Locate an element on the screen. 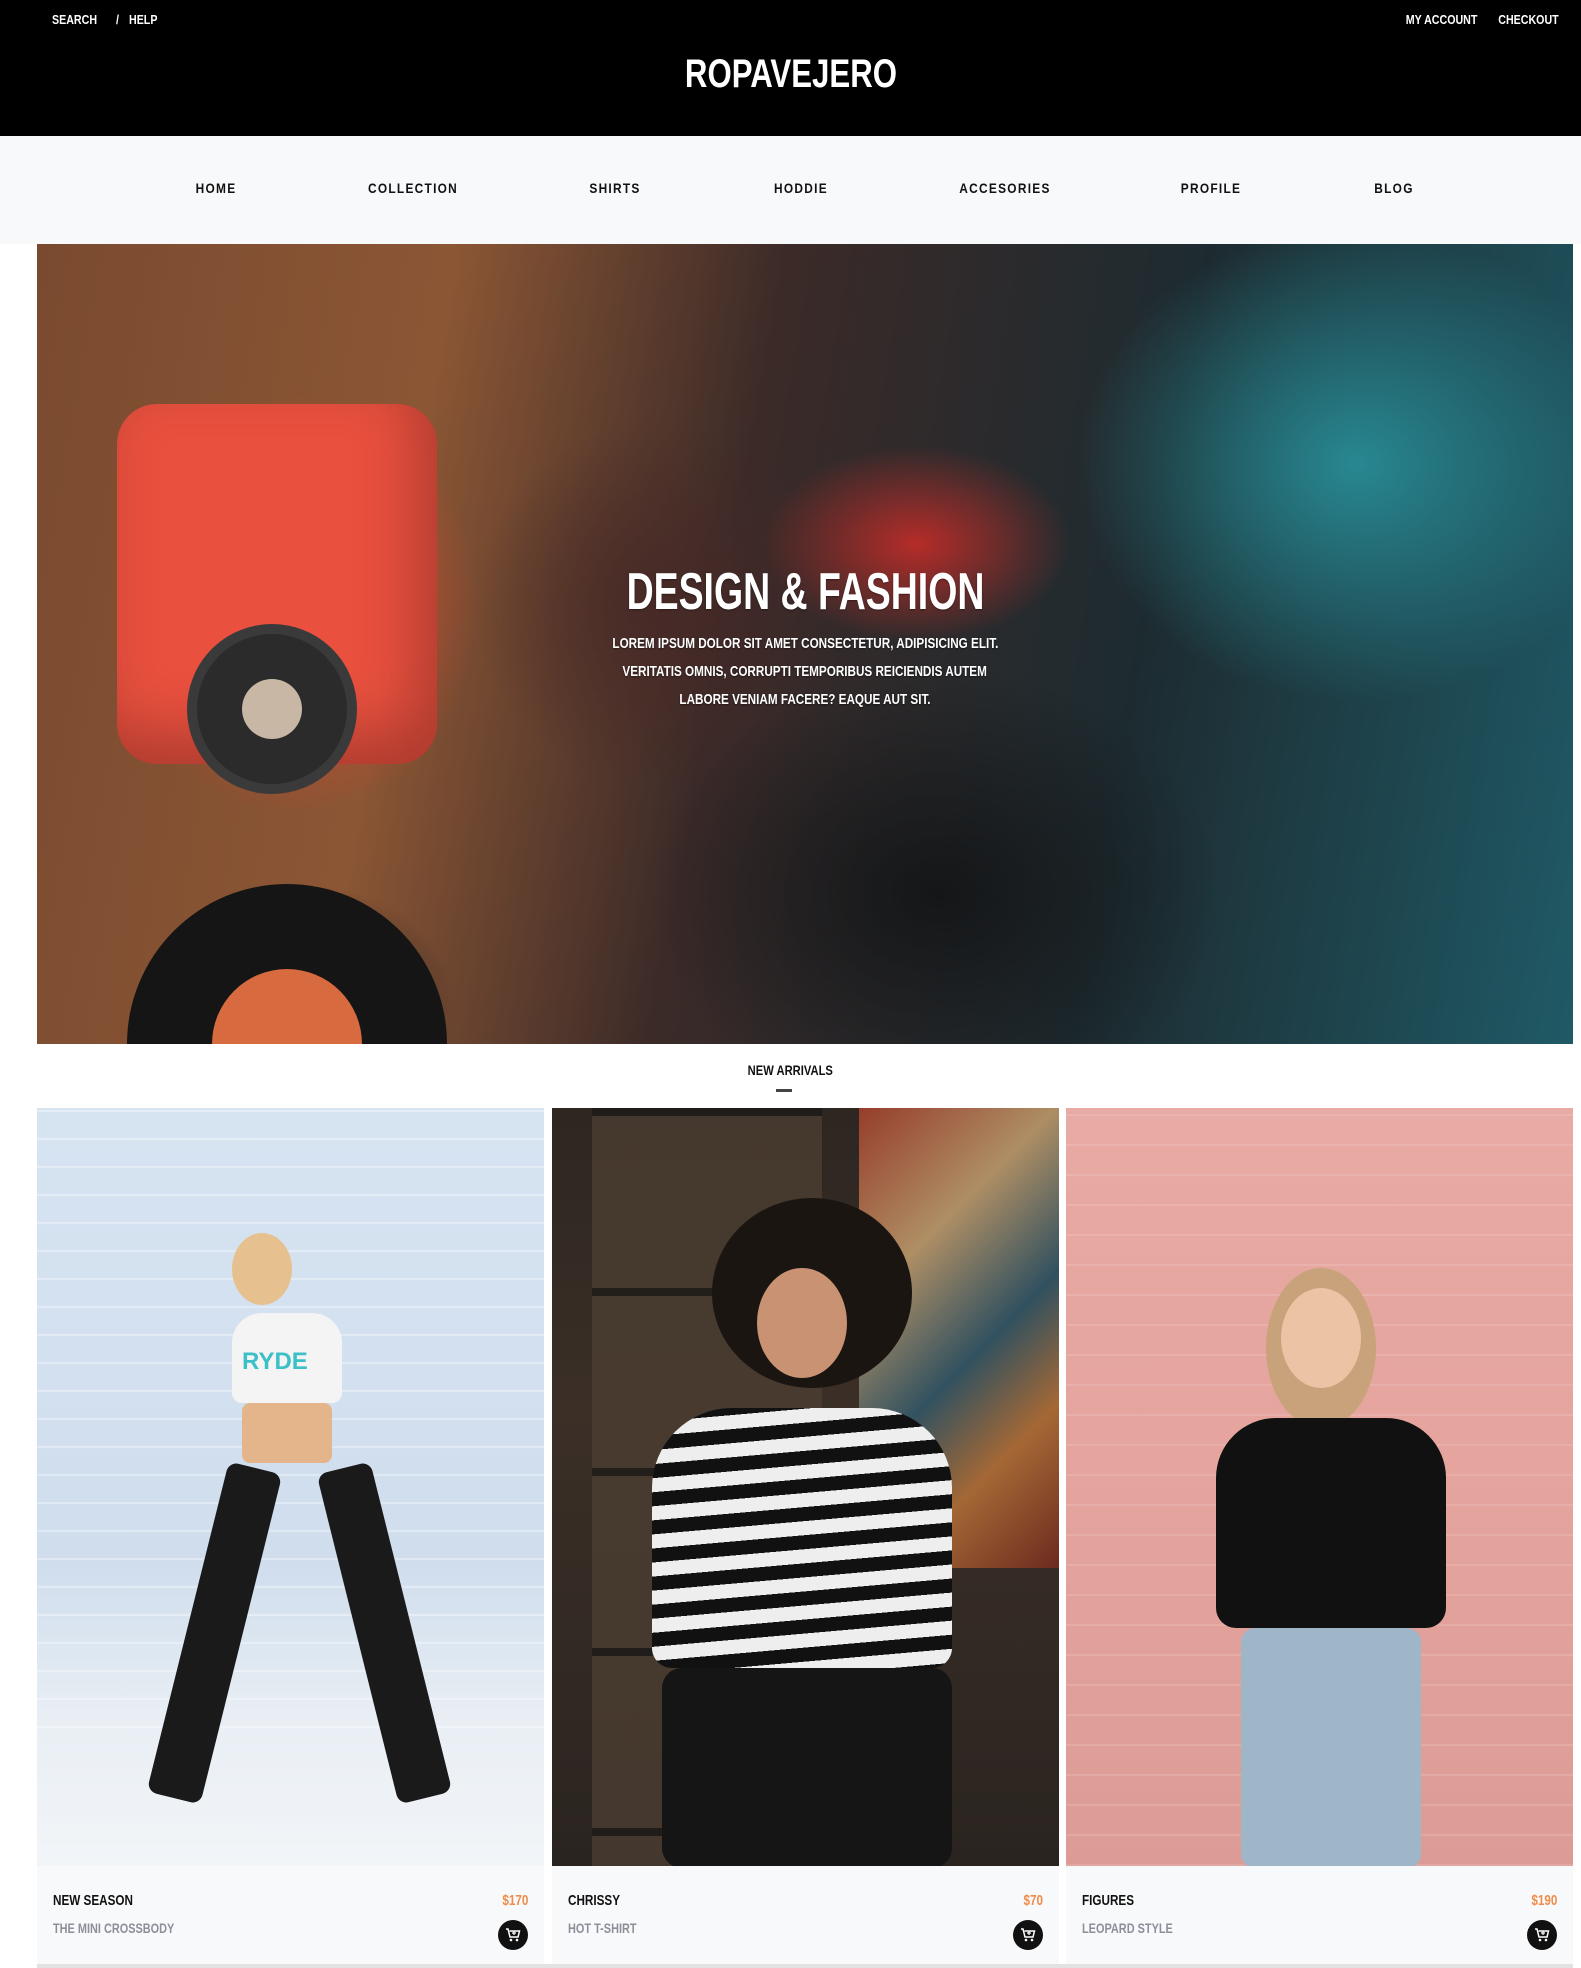 This screenshot has width=1581, height=1968. brand-name: ROPAVEJERO is located at coordinates (790, 74).